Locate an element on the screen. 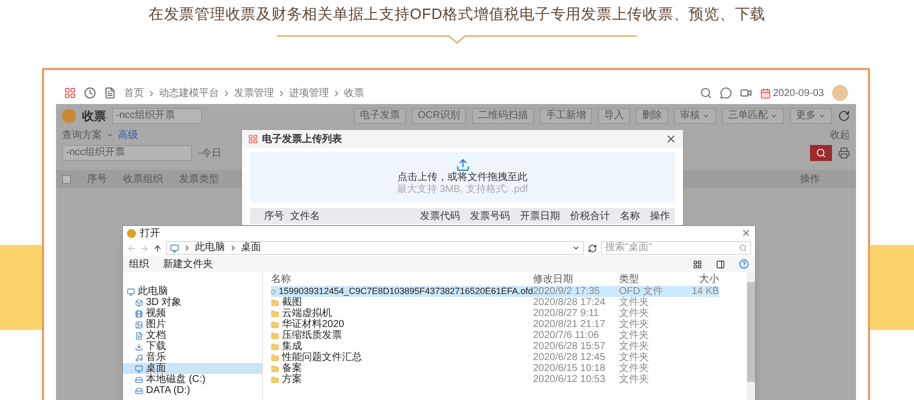  column-header: 文件名 is located at coordinates (305, 217).